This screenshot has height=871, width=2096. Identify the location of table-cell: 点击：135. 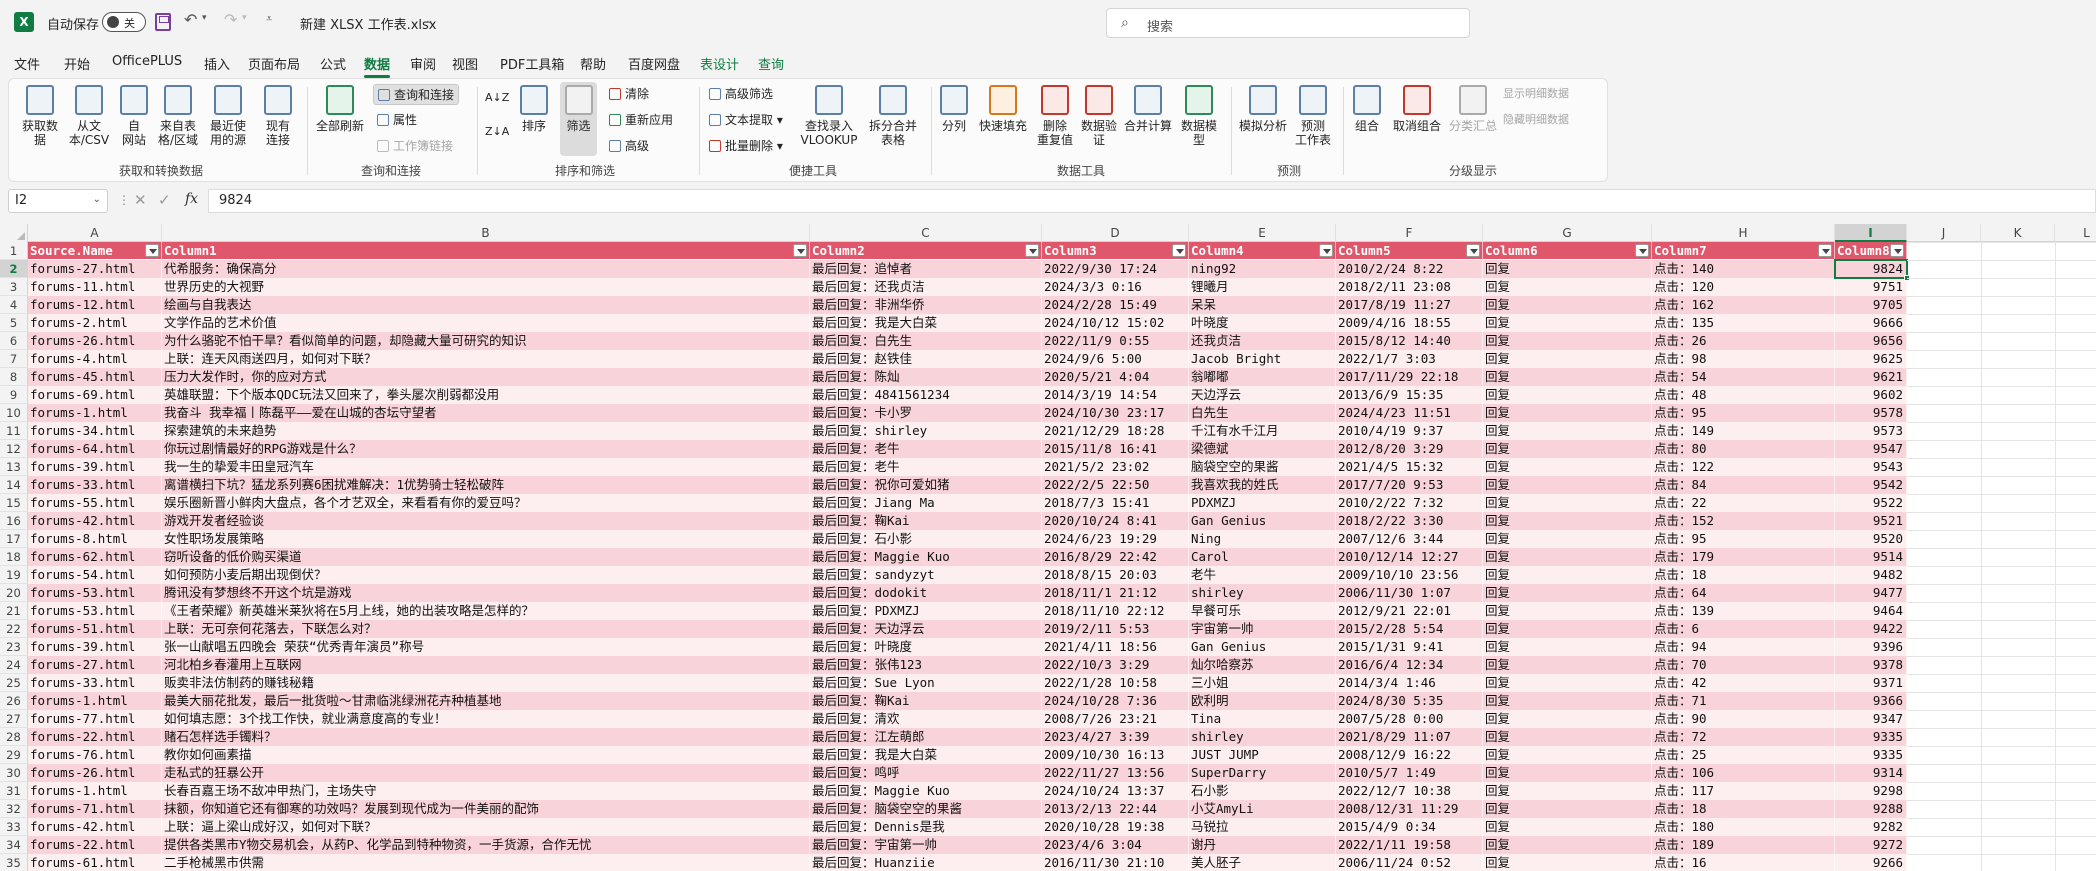
(1743, 323).